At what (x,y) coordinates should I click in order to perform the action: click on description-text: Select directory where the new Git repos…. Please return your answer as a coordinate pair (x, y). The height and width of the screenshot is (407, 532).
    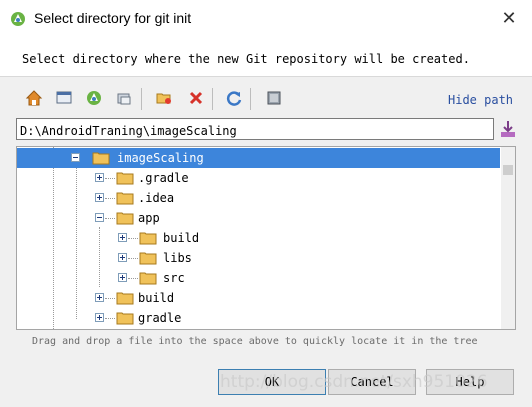
    Looking at the image, I should click on (246, 59).